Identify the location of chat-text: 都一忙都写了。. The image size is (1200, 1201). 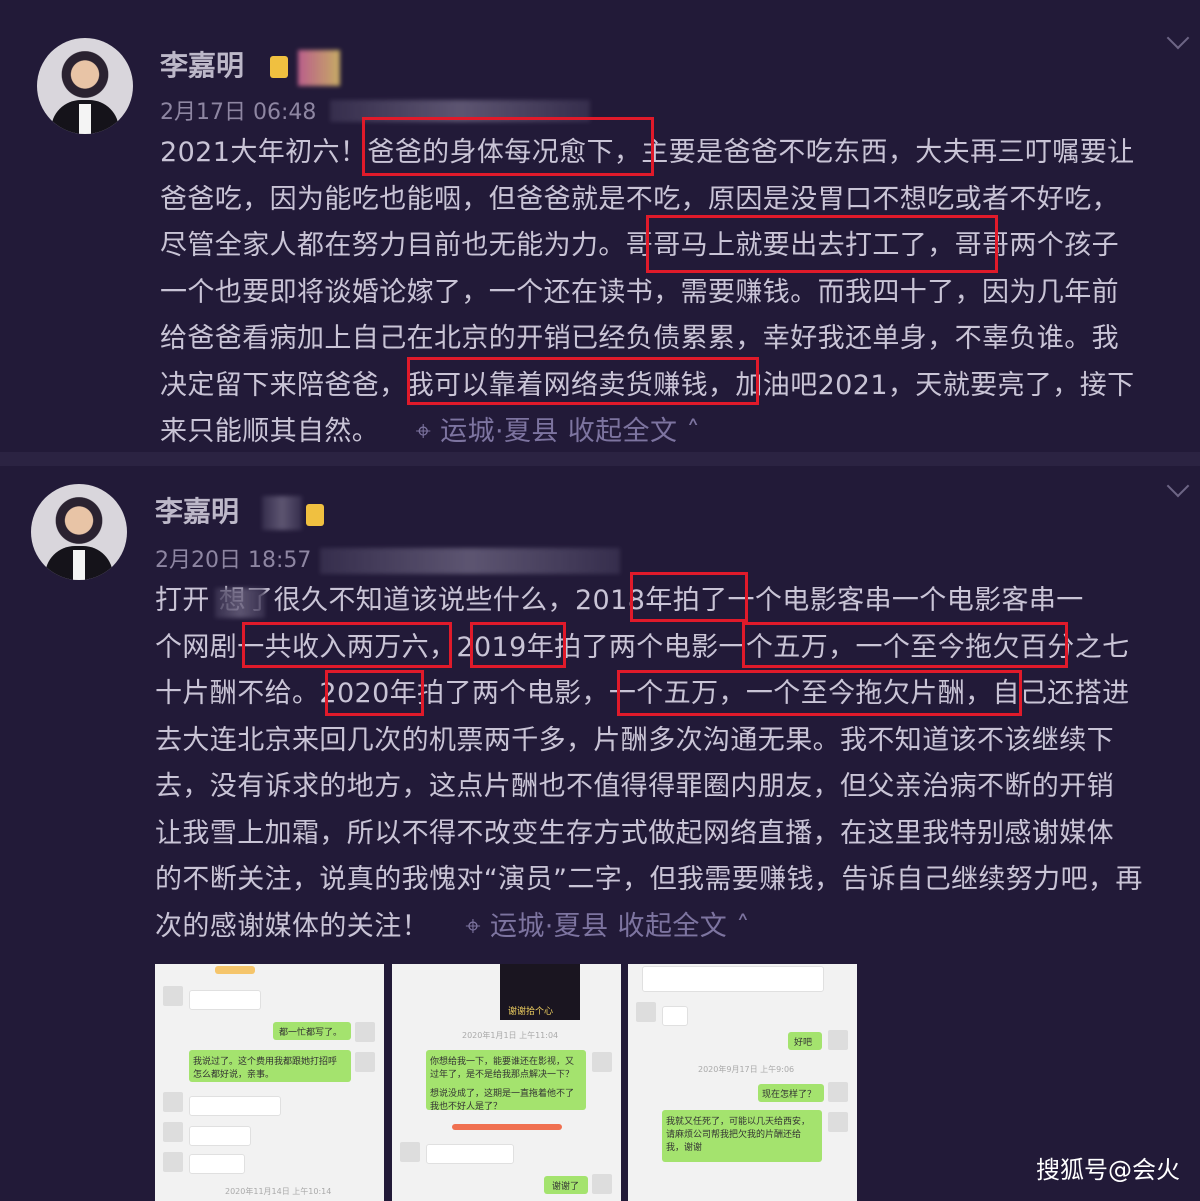
(311, 1033).